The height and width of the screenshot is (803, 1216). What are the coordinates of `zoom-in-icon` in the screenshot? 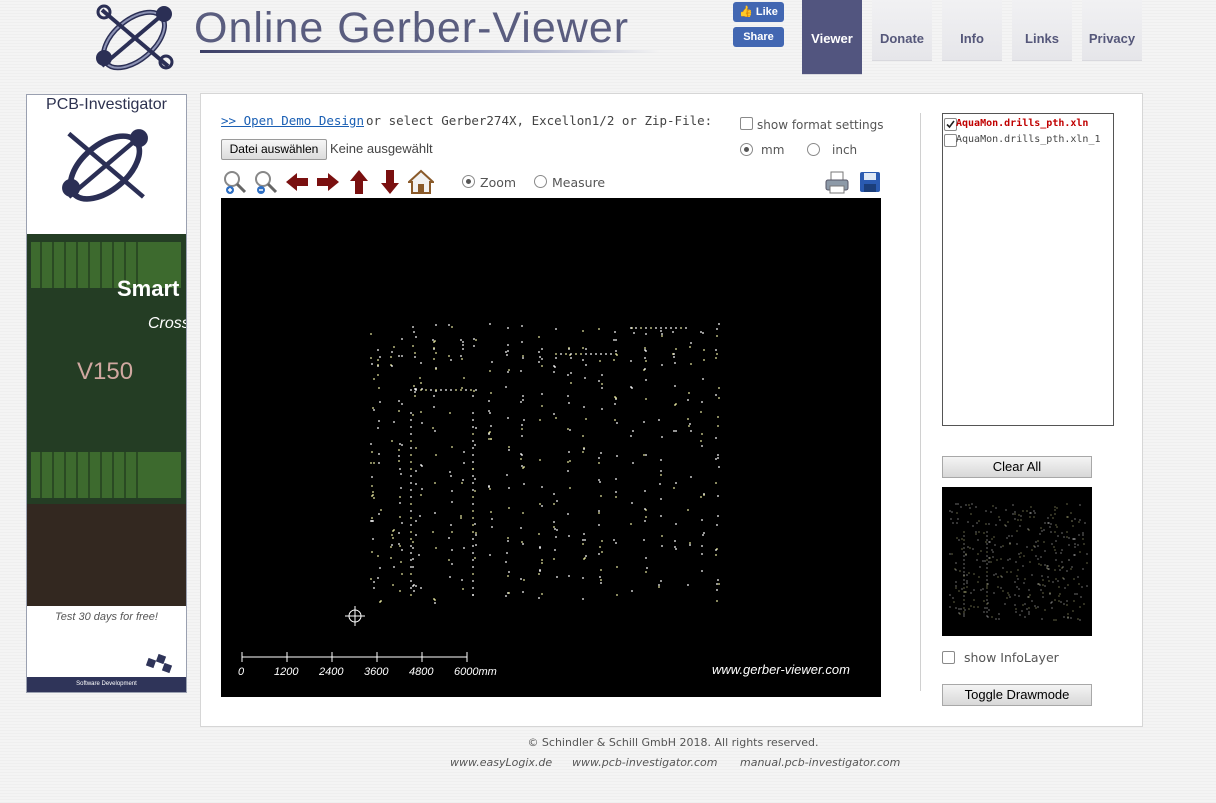 It's located at (235, 182).